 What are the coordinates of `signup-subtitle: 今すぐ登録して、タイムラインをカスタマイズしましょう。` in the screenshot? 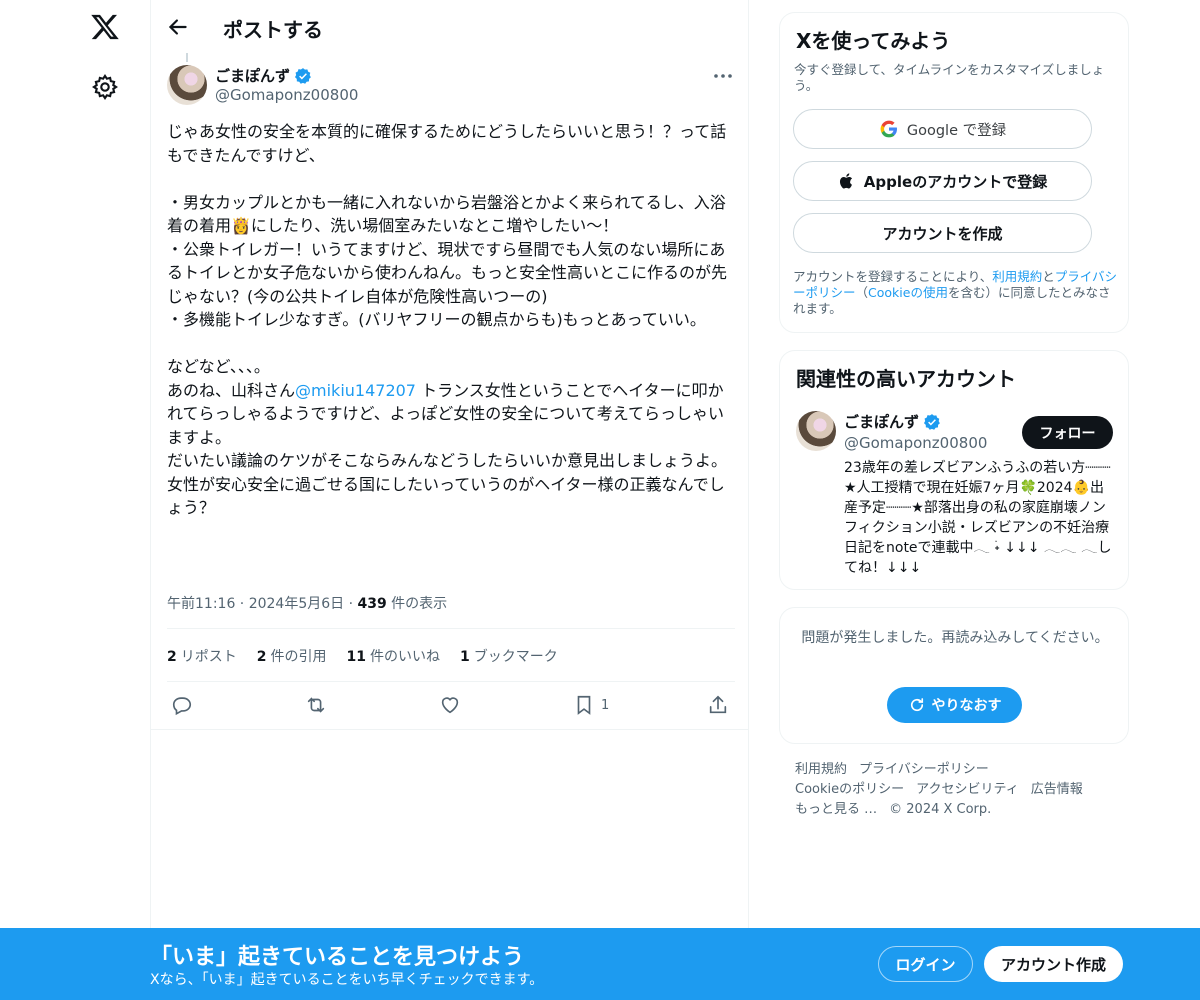 It's located at (949, 77).